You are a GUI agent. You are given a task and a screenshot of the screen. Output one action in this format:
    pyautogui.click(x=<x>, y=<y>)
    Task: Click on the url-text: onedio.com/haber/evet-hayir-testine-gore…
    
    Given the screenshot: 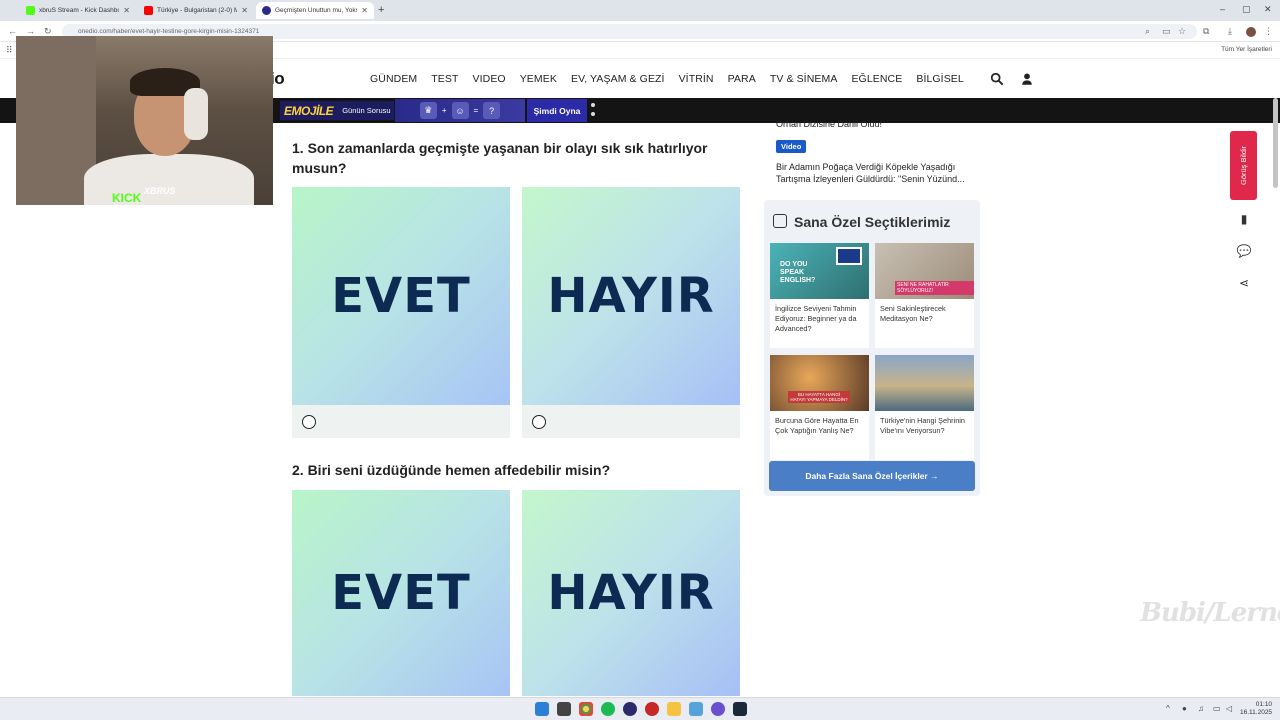 What is the action you would take?
    pyautogui.click(x=169, y=31)
    